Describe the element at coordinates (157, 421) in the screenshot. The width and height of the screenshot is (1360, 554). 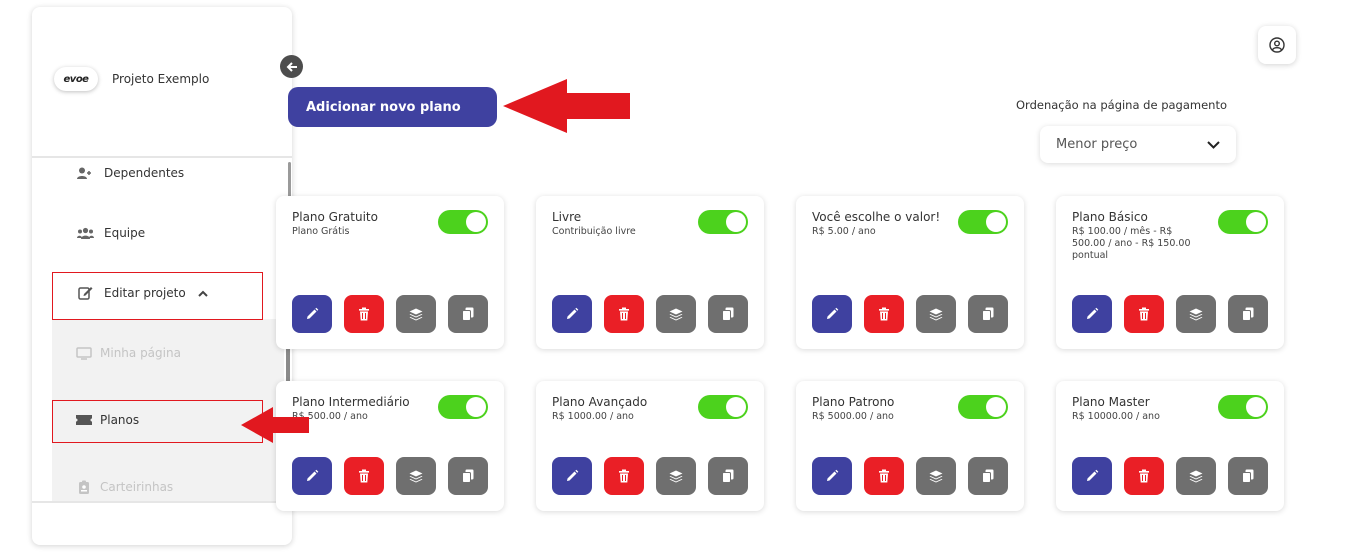
I see `highlight-box-planos` at that location.